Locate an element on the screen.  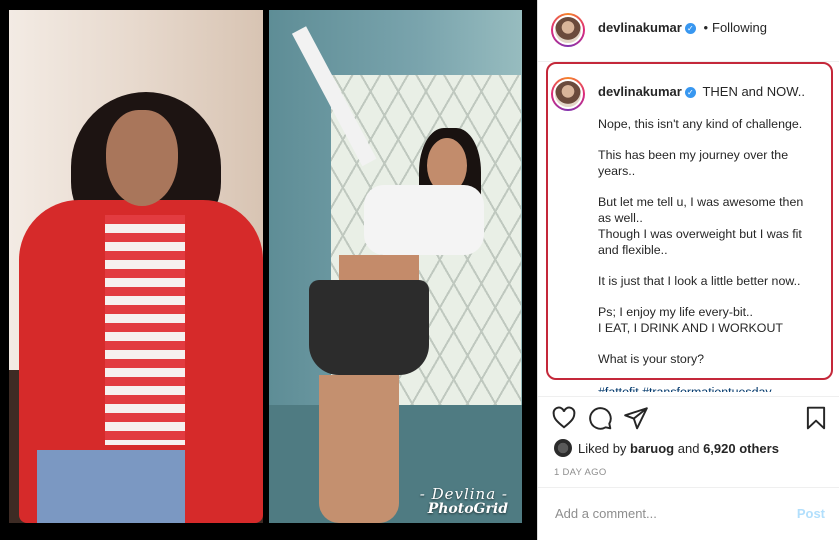
following-button: Following is located at coordinates (739, 27).